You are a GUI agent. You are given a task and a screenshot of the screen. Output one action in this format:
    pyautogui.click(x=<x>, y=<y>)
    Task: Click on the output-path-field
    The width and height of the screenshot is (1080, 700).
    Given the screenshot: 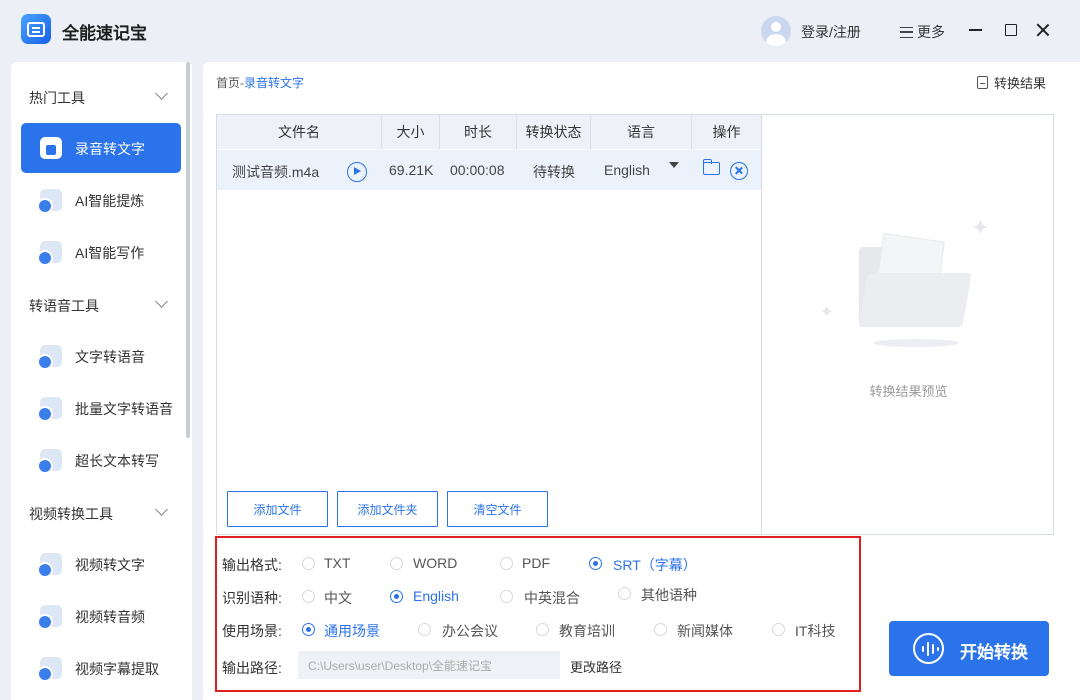 What is the action you would take?
    pyautogui.click(x=429, y=665)
    